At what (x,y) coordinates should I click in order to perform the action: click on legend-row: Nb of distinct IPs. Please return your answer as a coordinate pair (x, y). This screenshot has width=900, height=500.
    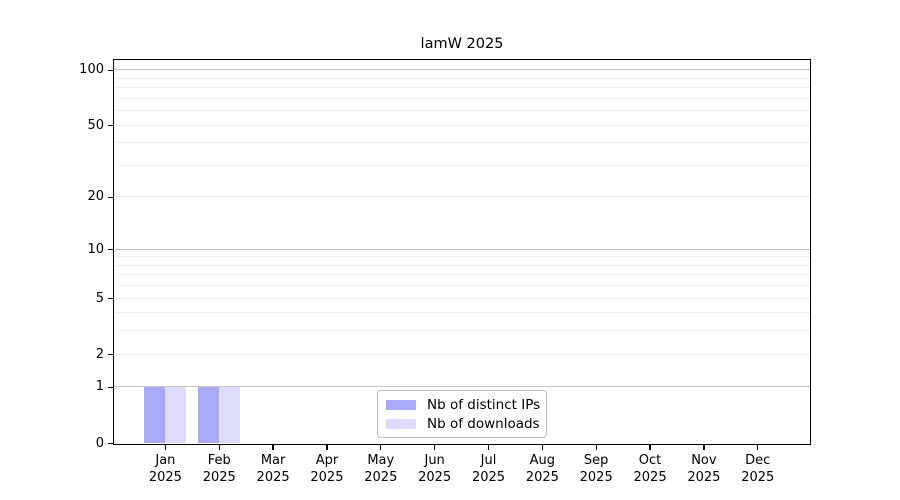
    Looking at the image, I should click on (466, 405).